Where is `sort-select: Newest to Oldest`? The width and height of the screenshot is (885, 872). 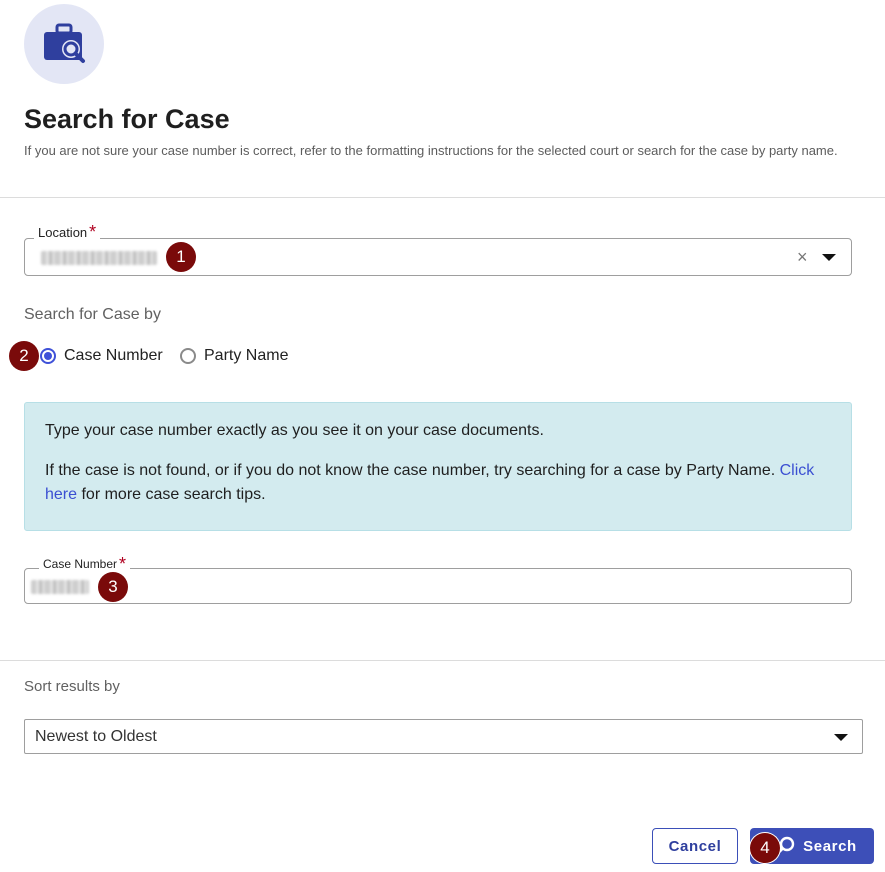 sort-select: Newest to Oldest is located at coordinates (443, 736).